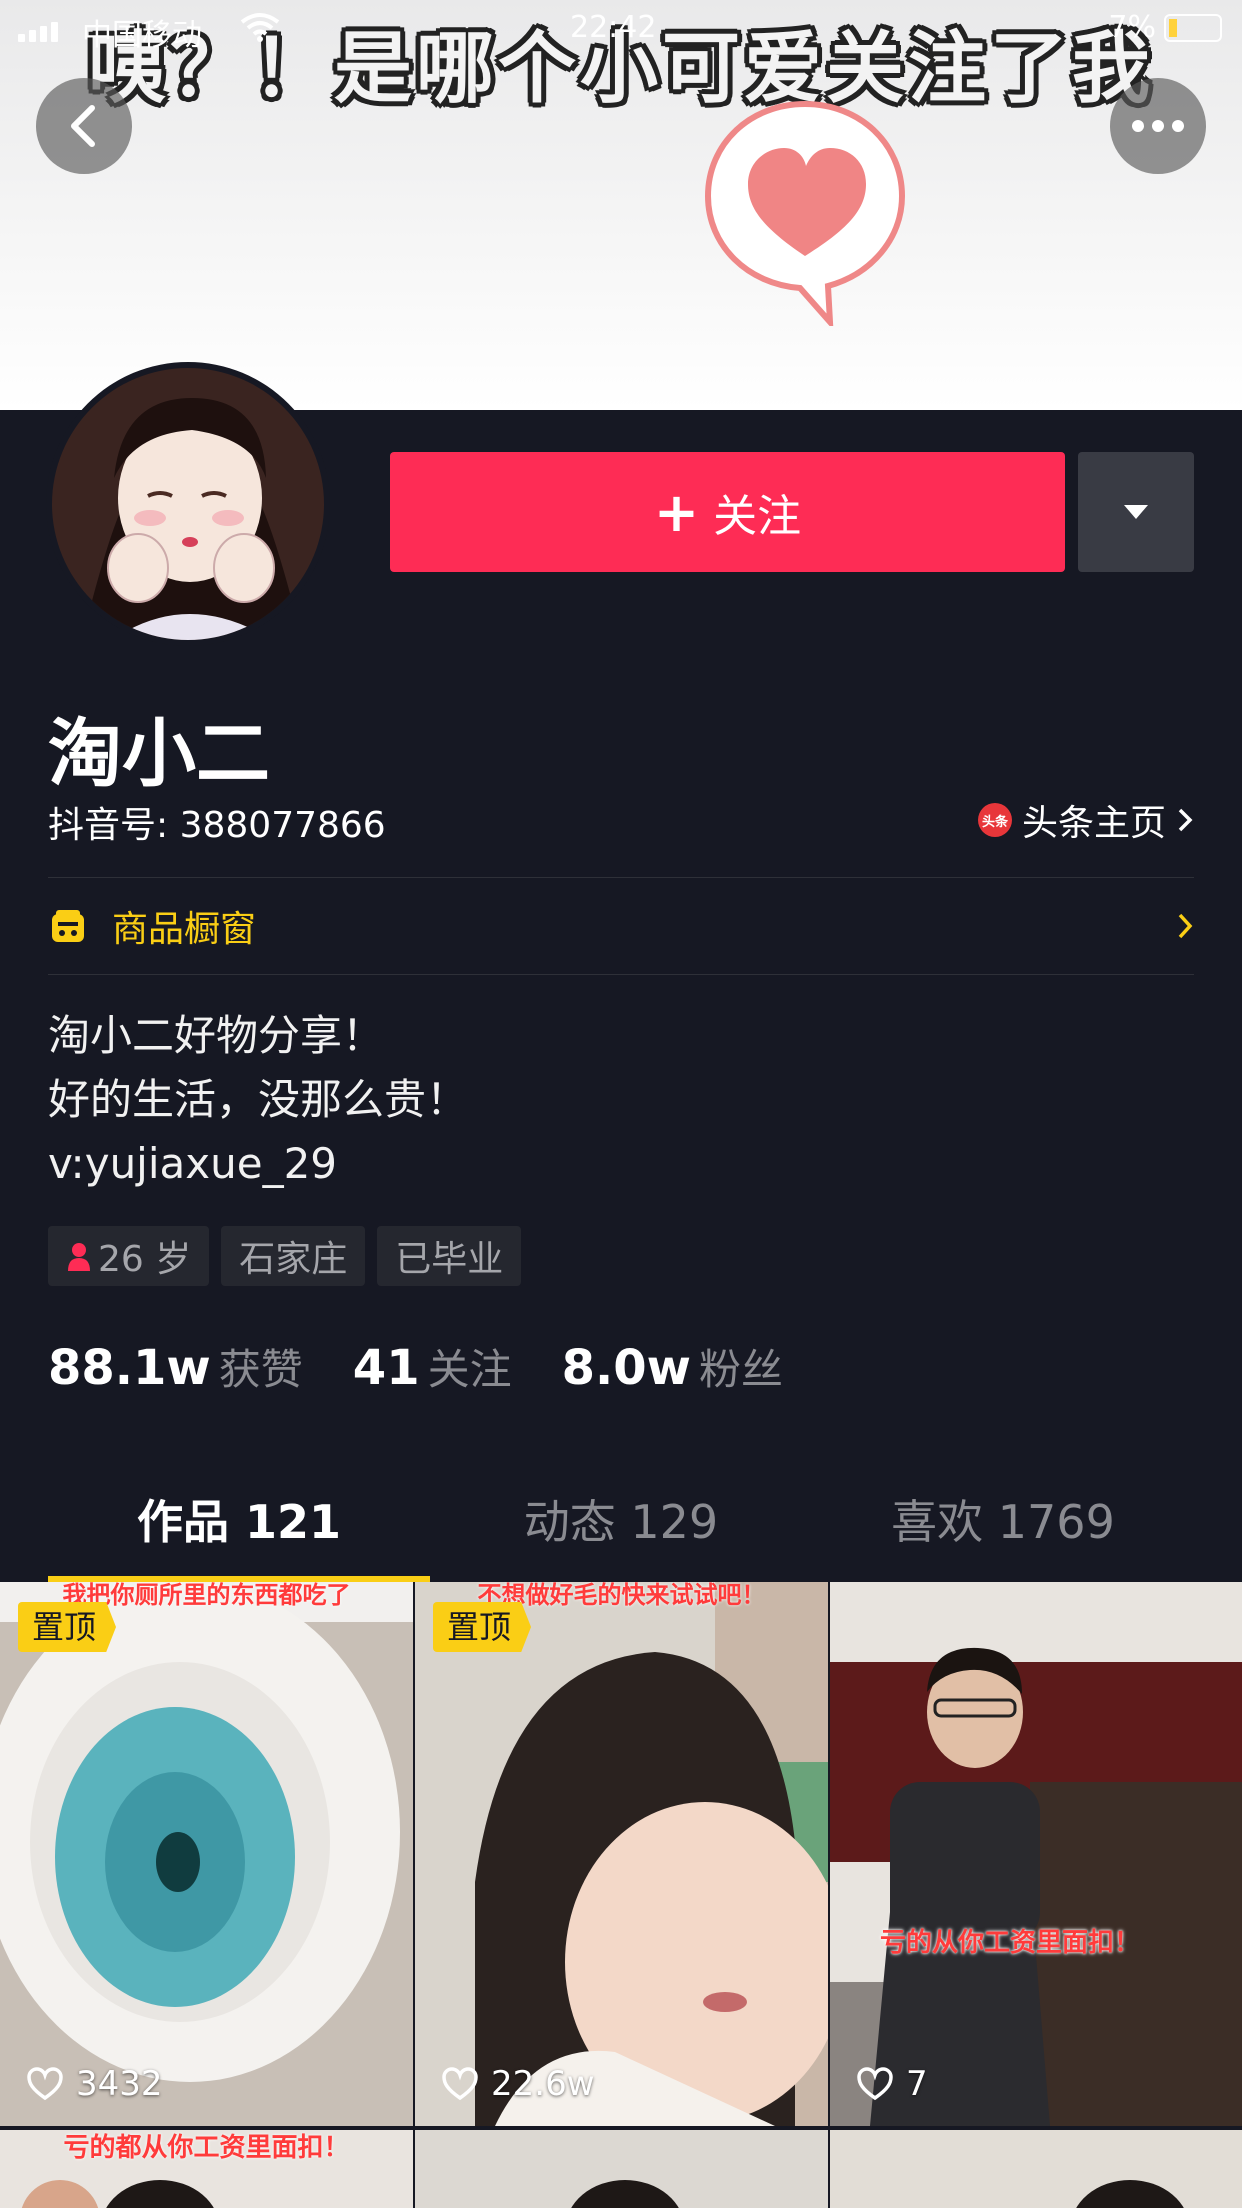 The height and width of the screenshot is (2208, 1242). I want to click on nickname: 淘小二, so click(159, 754).